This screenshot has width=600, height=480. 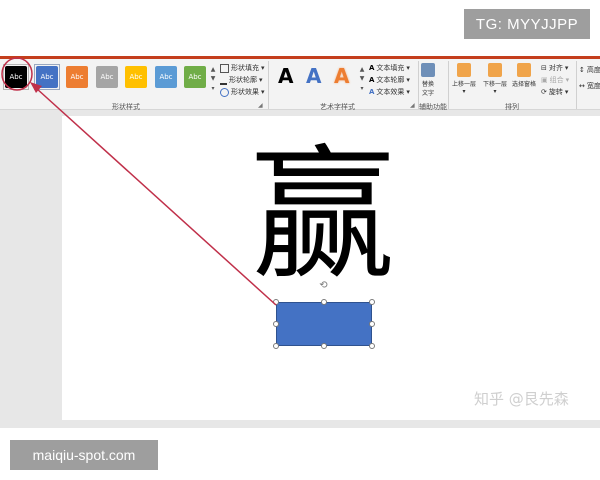 What do you see at coordinates (84, 455) in the screenshot?
I see `site-watermark-badge: maiqiu-spot.com` at bounding box center [84, 455].